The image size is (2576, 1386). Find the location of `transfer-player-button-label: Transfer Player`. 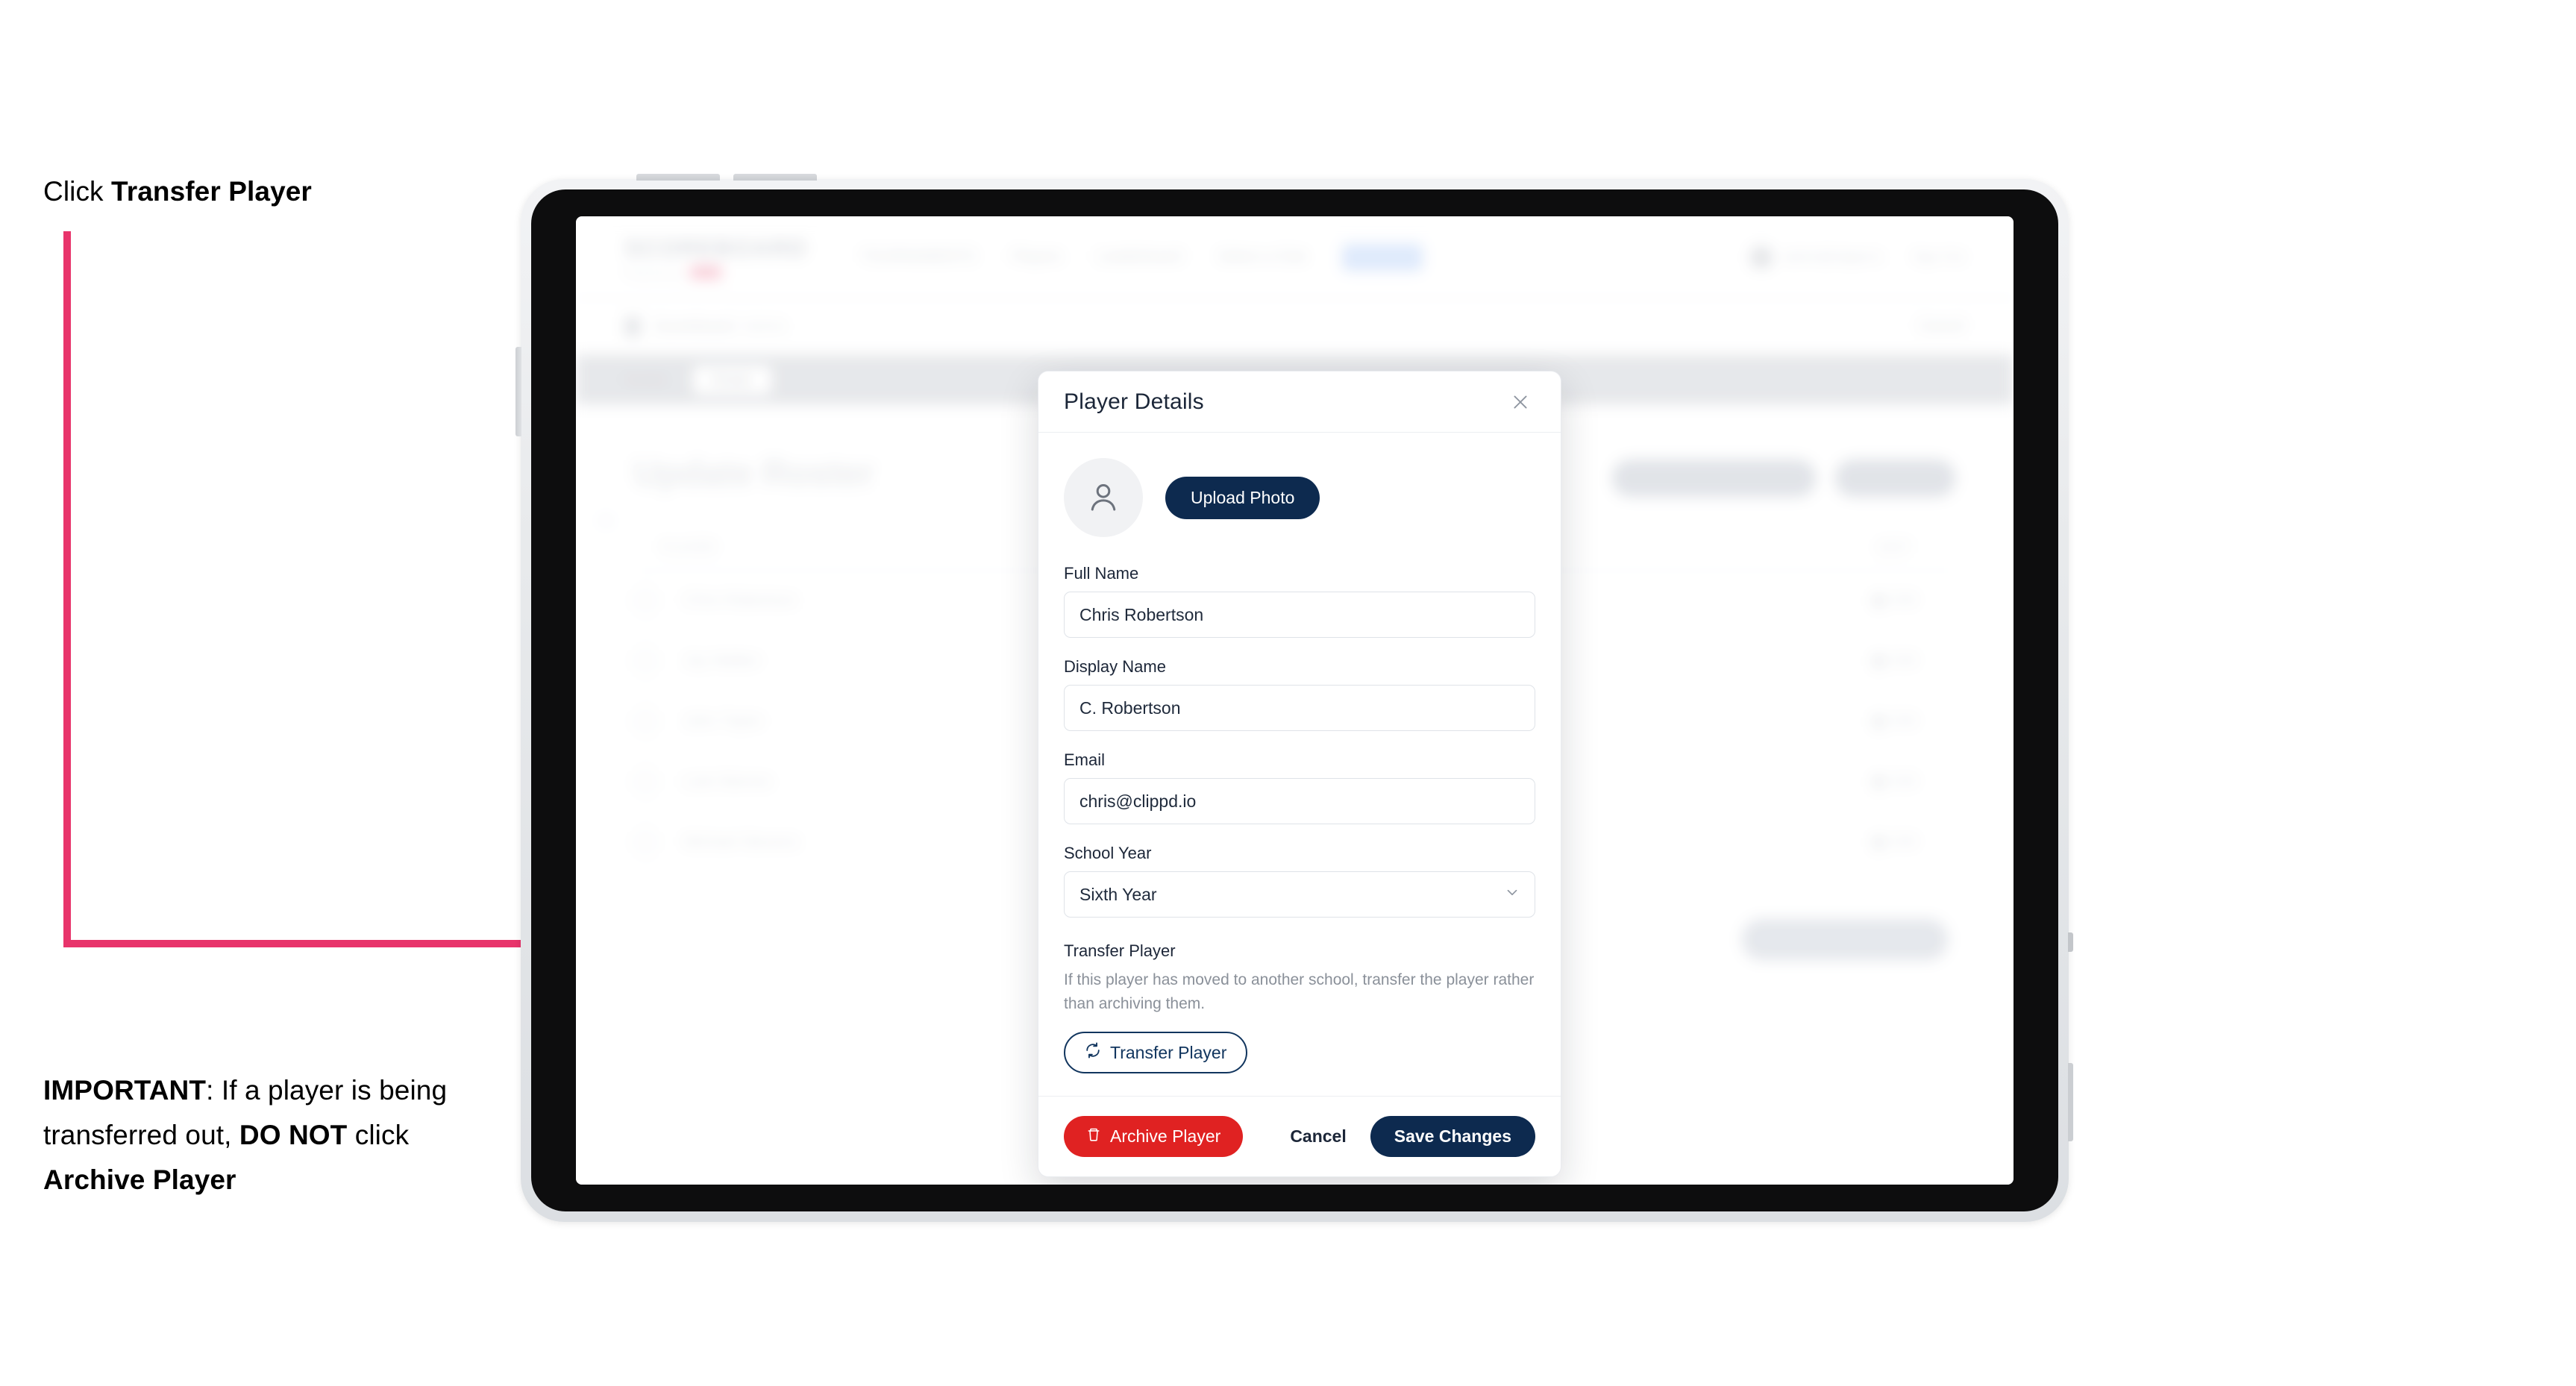

transfer-player-button-label: Transfer Player is located at coordinates (1168, 1052).